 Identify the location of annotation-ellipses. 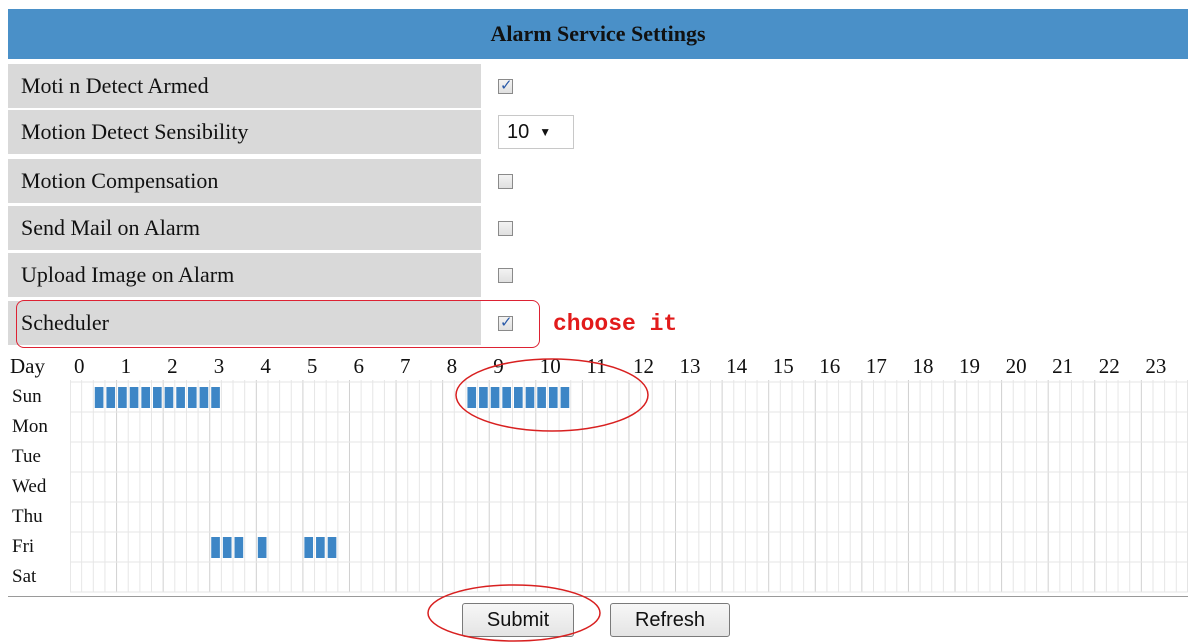
(538, 500).